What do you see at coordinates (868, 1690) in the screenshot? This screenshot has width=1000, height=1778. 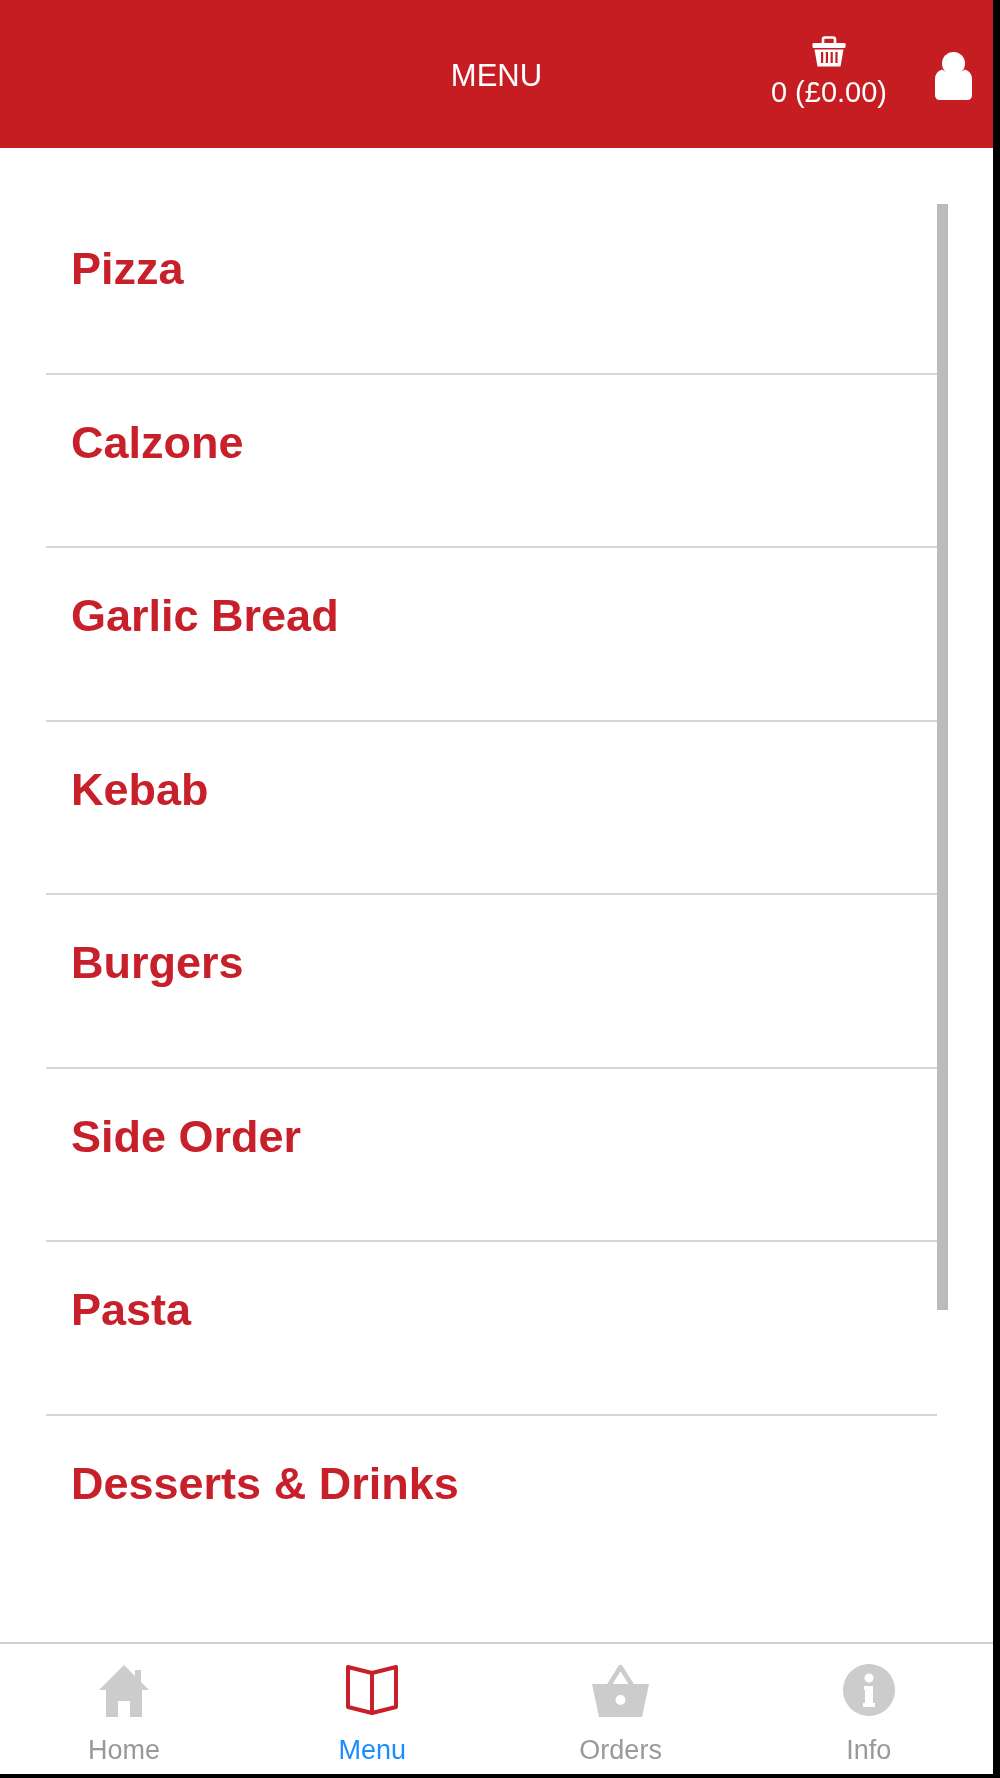 I see `info-icon` at bounding box center [868, 1690].